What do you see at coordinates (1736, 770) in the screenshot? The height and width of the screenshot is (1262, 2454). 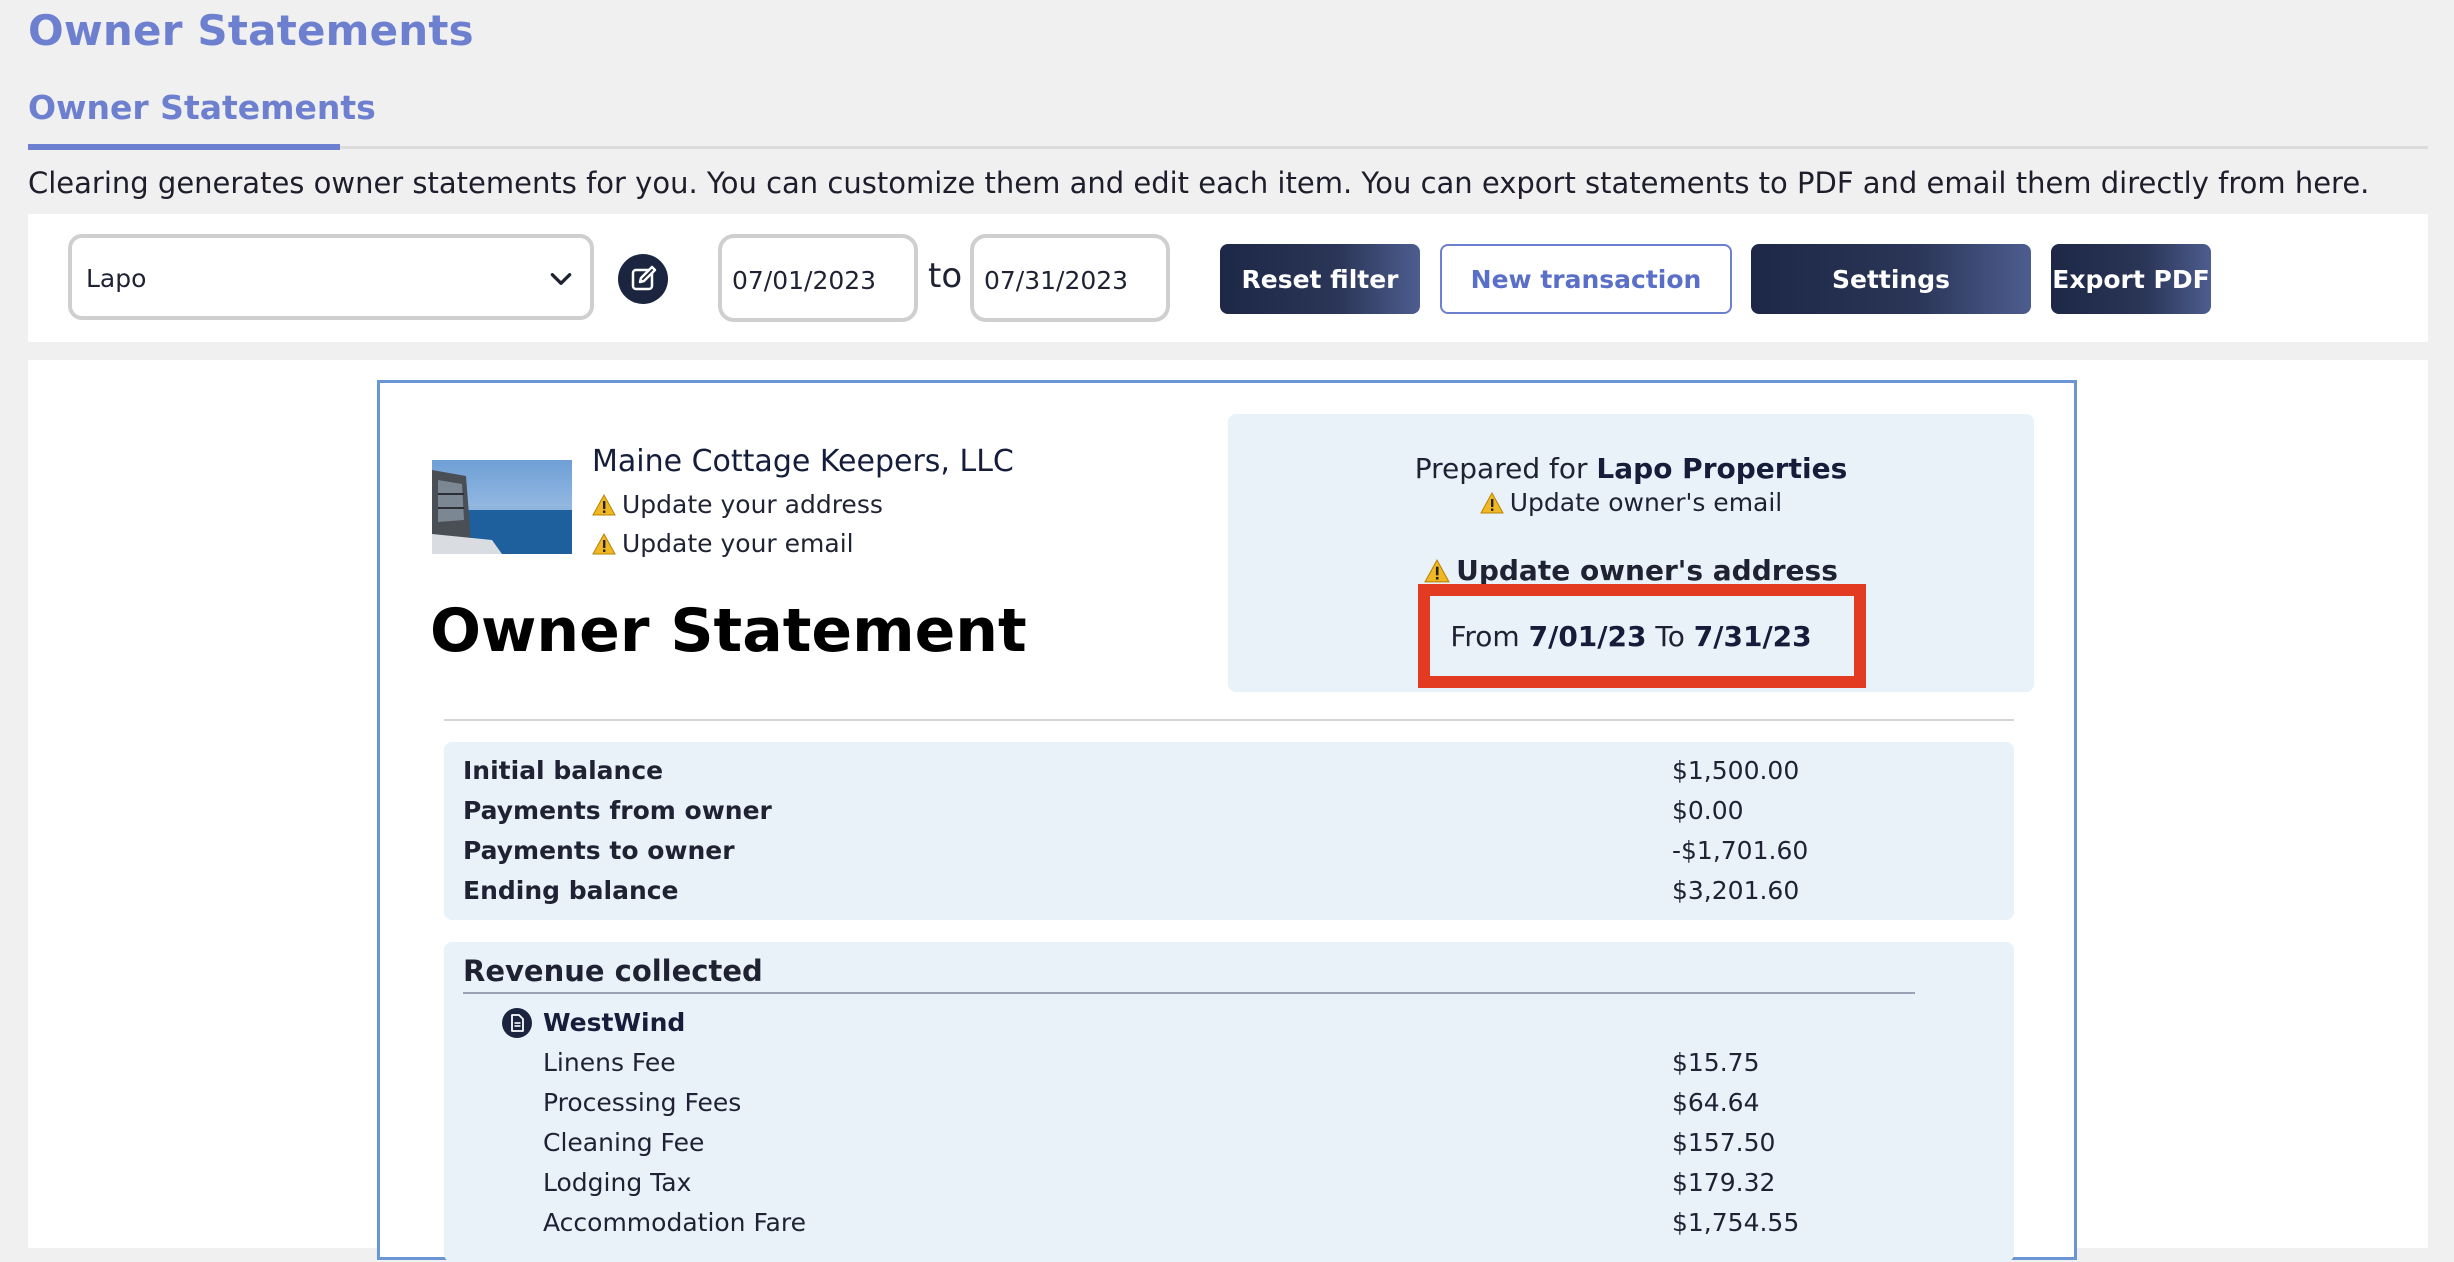 I see `balance-value: $1,500.00` at bounding box center [1736, 770].